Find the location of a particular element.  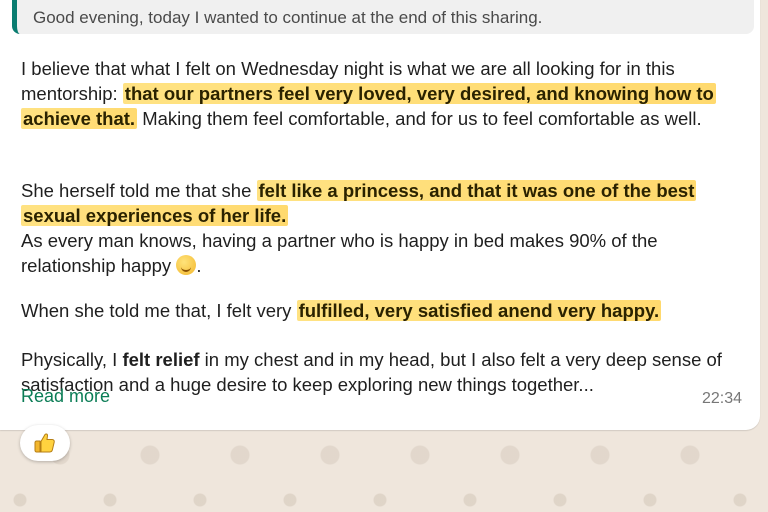

paragraph-2-text-a: She herself told me that she is located at coordinates (139, 190).